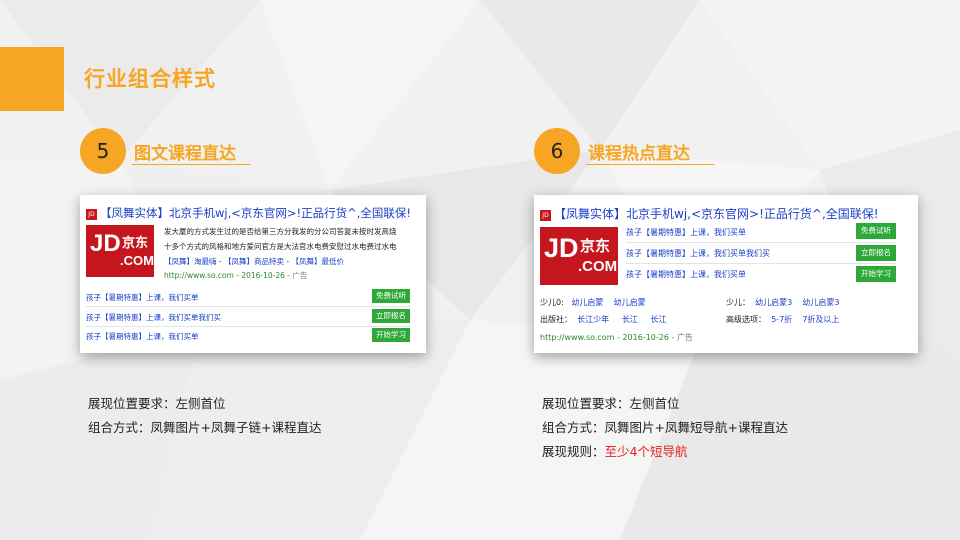  I want to click on filter-row-advanced: 高级选项： 5-7折 7折及以上, so click(783, 319).